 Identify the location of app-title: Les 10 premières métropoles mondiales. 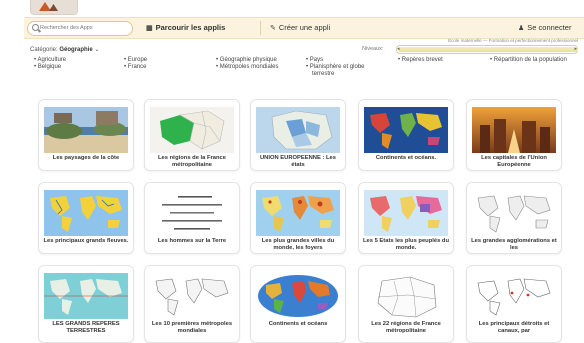
(192, 327).